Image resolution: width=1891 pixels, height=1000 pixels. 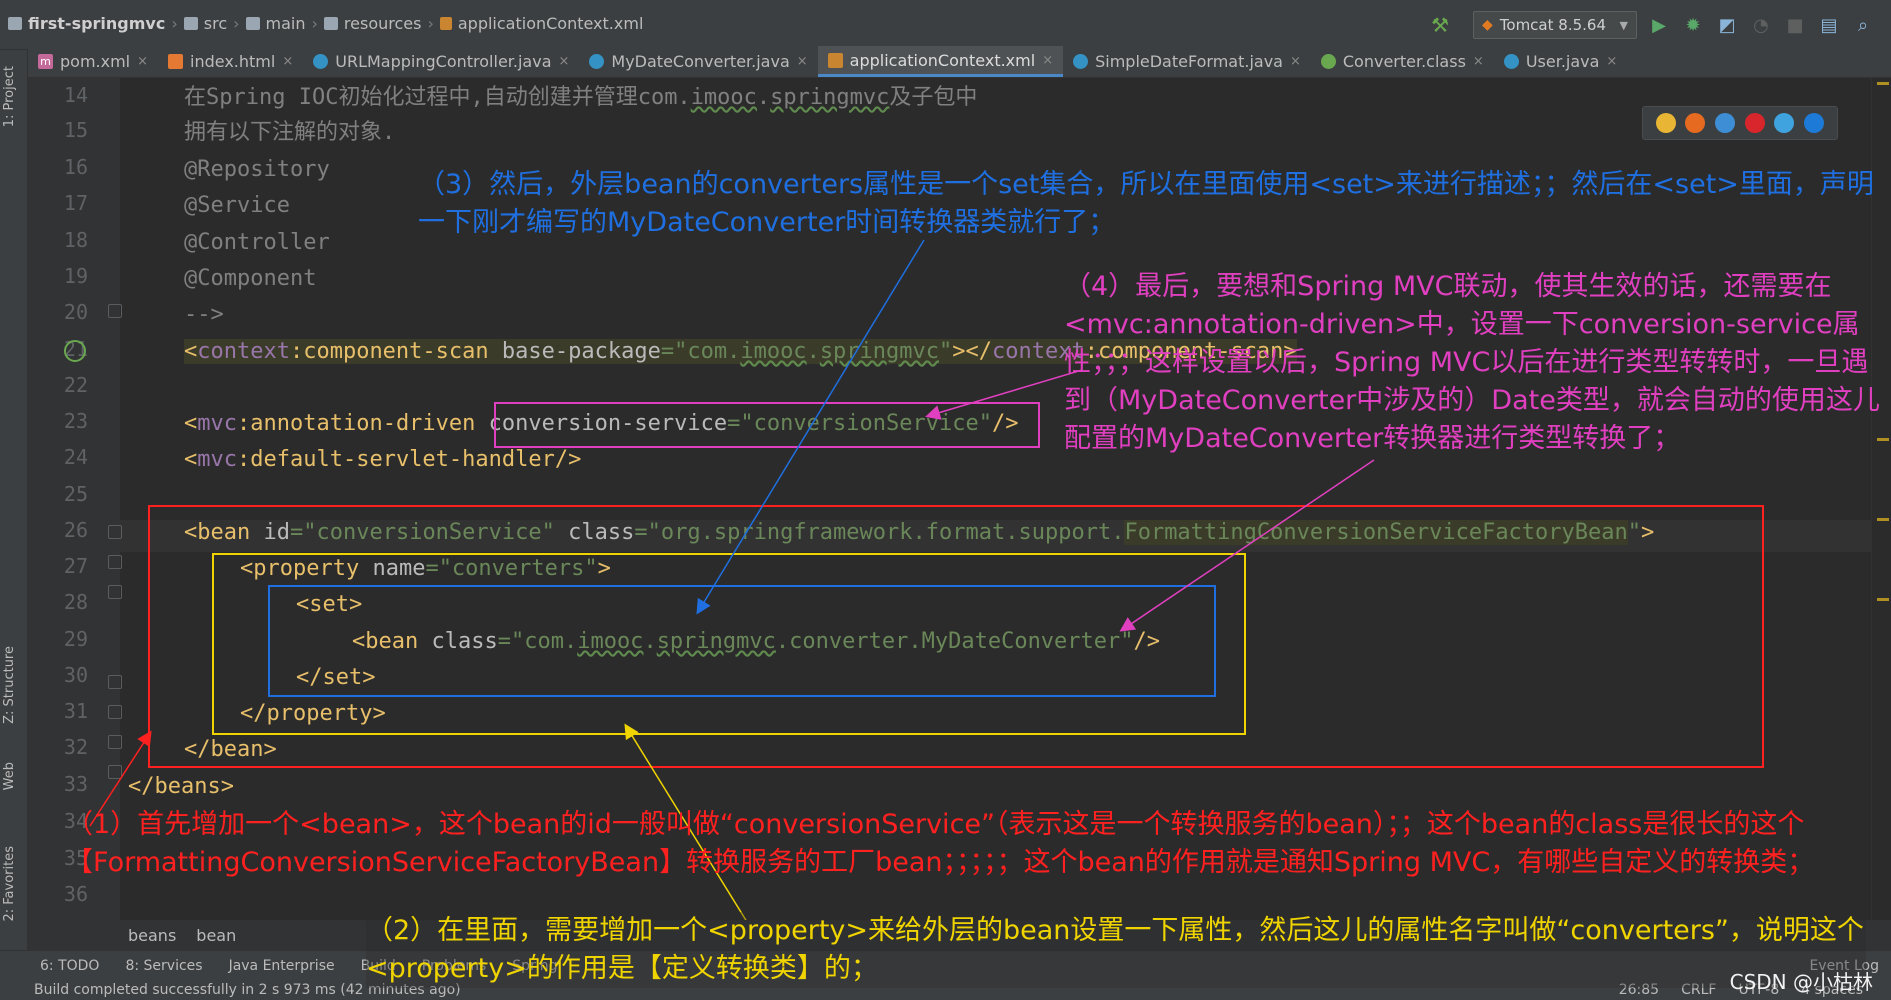 What do you see at coordinates (152, 935) in the screenshot?
I see `editor-breadcrumb-beans: beans` at bounding box center [152, 935].